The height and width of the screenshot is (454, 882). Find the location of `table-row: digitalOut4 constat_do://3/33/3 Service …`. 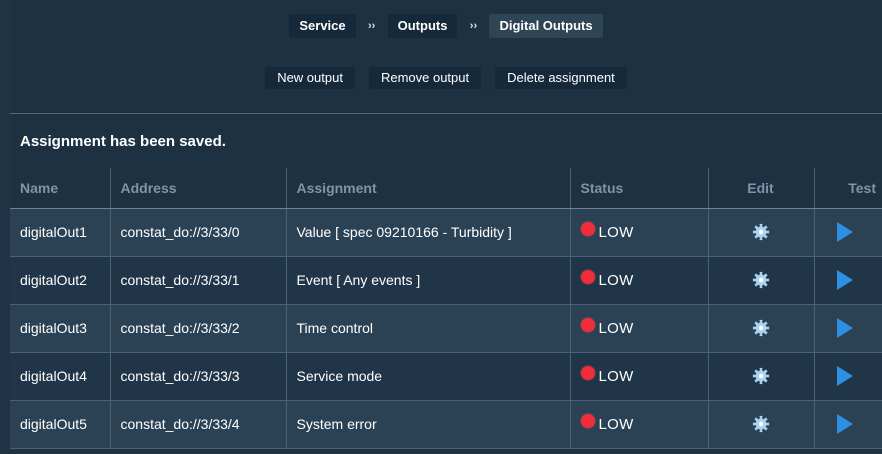

table-row: digitalOut4 constat_do://3/33/3 Service … is located at coordinates (446, 376).